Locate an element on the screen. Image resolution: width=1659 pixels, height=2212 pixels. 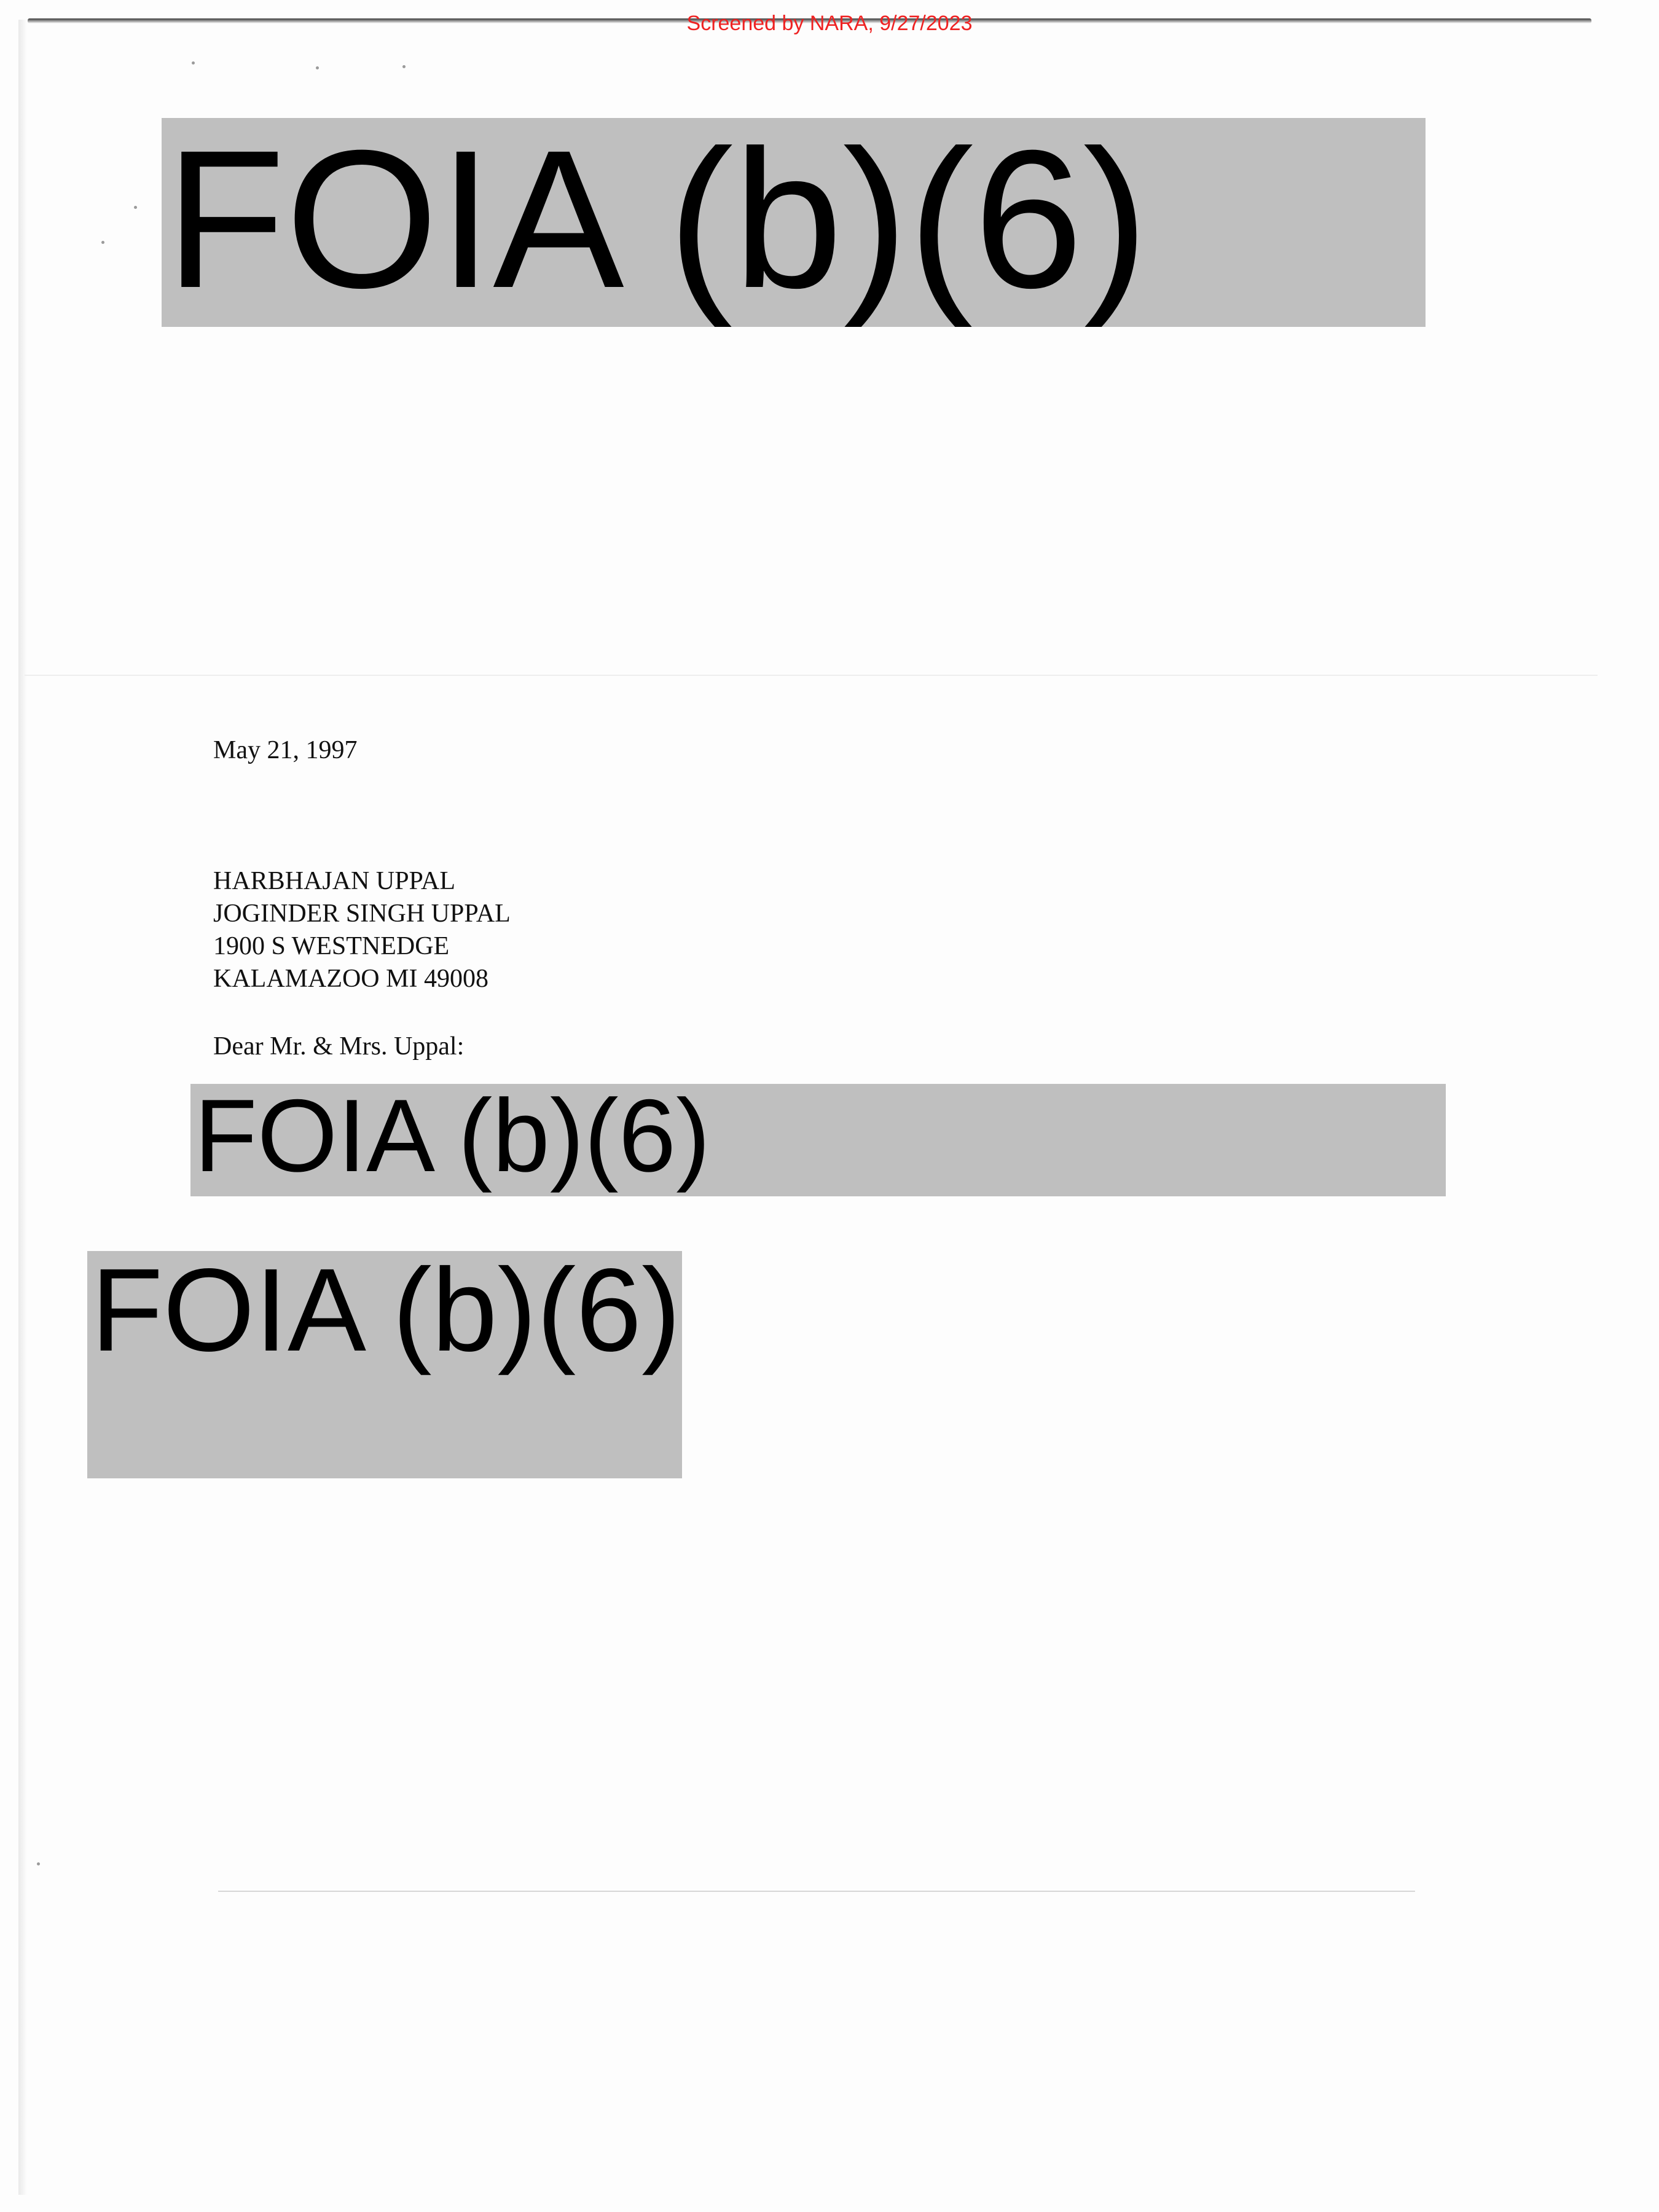
redaction-box-closing: FOIA (b)(6) is located at coordinates (384, 1364).